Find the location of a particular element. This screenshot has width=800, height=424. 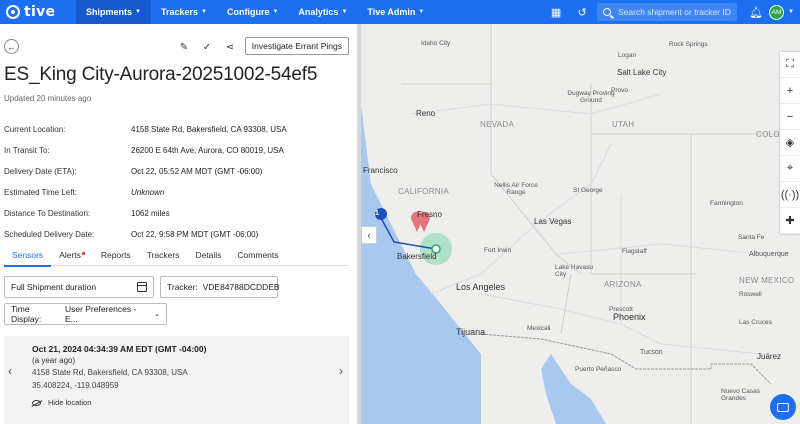

location-ago: (a year ago) is located at coordinates (54, 360).